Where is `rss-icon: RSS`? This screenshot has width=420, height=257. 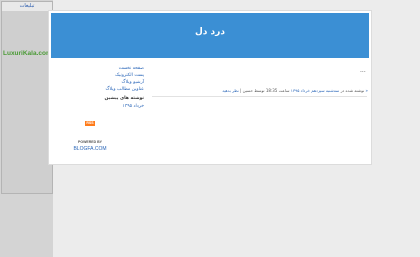
rss-icon: RSS is located at coordinates (90, 123).